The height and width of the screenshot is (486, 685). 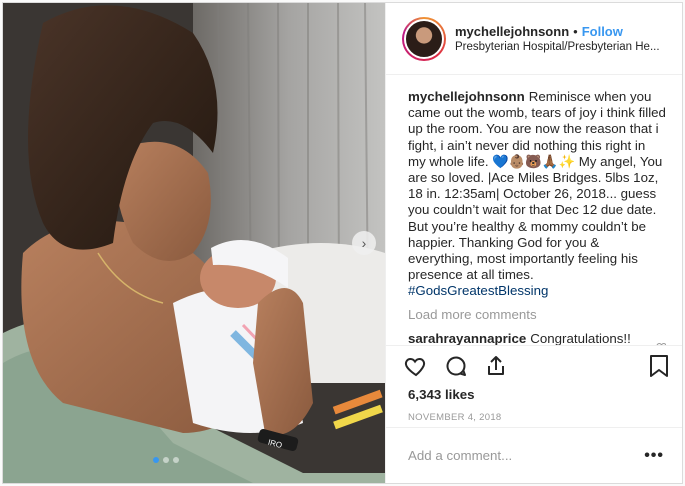 What do you see at coordinates (496, 366) in the screenshot?
I see `share-icon` at bounding box center [496, 366].